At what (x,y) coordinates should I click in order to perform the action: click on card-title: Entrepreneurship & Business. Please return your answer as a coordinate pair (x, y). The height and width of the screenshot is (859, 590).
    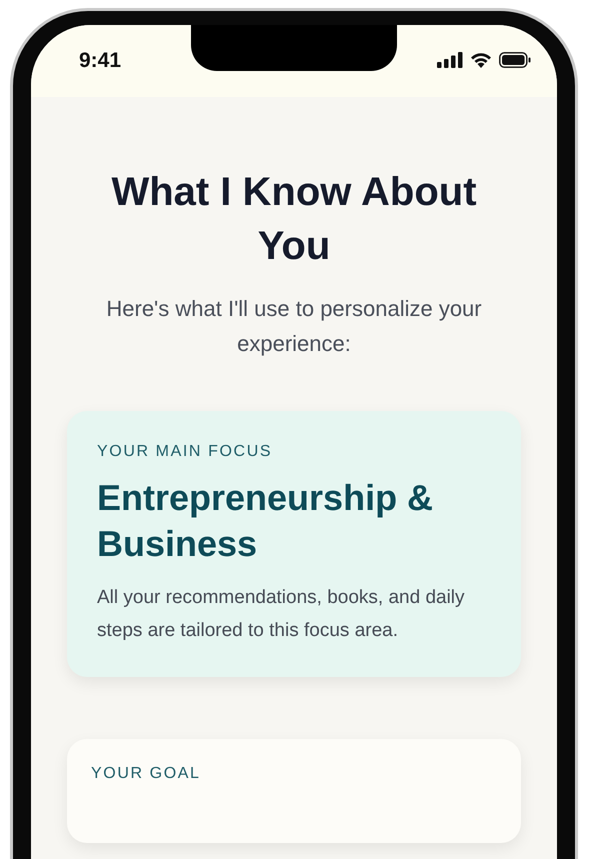
    Looking at the image, I should click on (265, 521).